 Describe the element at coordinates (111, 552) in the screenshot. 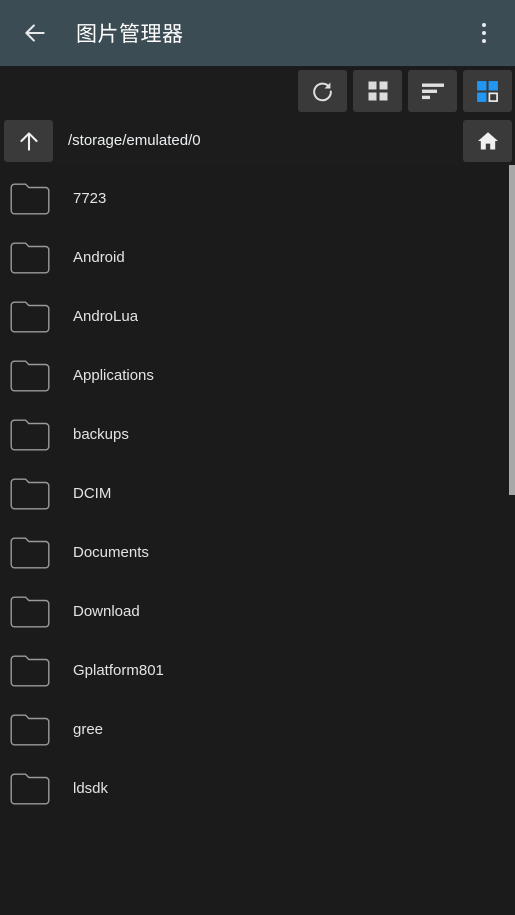

I see `list-item-label: Documents` at that location.